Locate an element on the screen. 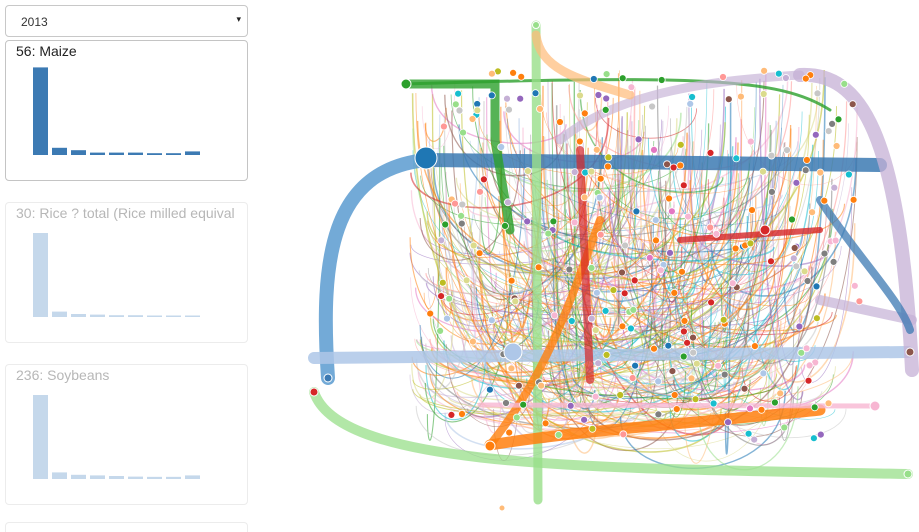  commodity-card-rice: 30: Rice ? total (Rice milled equival is located at coordinates (126, 272).